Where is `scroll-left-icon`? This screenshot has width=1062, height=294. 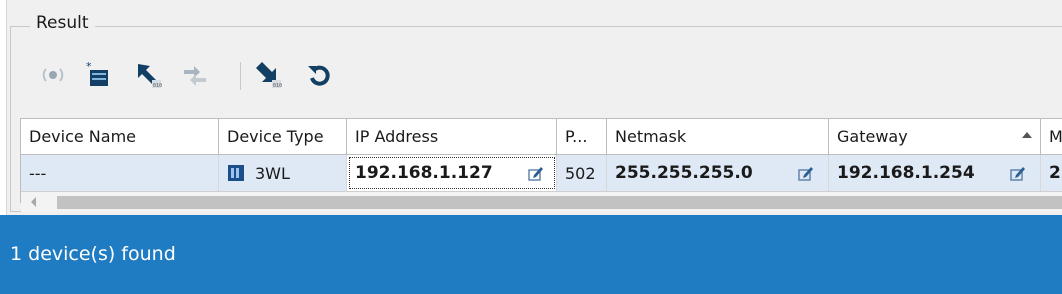 scroll-left-icon is located at coordinates (33, 202).